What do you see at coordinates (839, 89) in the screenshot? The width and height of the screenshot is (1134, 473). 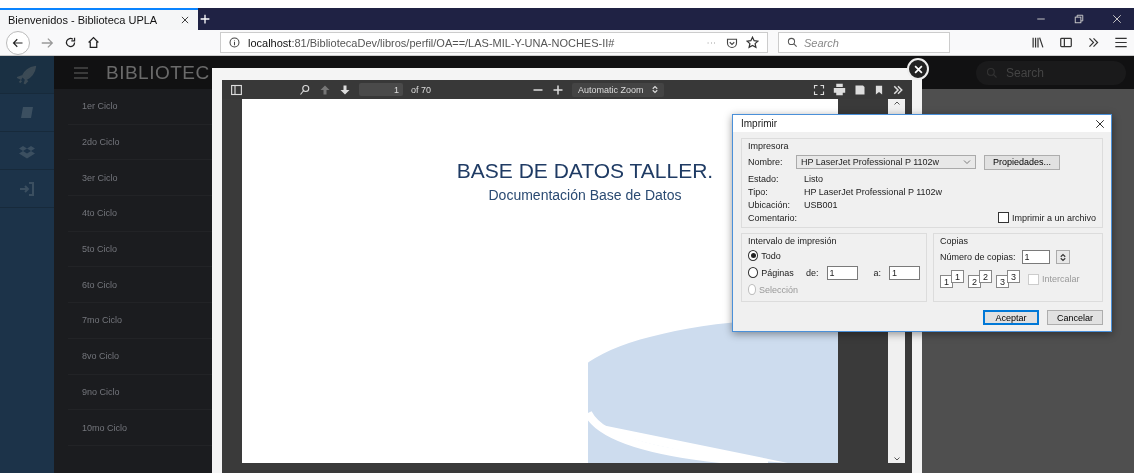 I see `print-icon` at bounding box center [839, 89].